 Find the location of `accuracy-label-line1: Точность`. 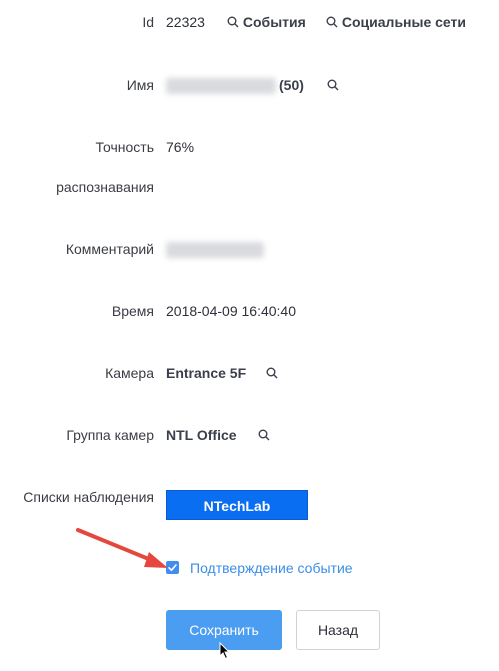

accuracy-label-line1: Точность is located at coordinates (124, 147).